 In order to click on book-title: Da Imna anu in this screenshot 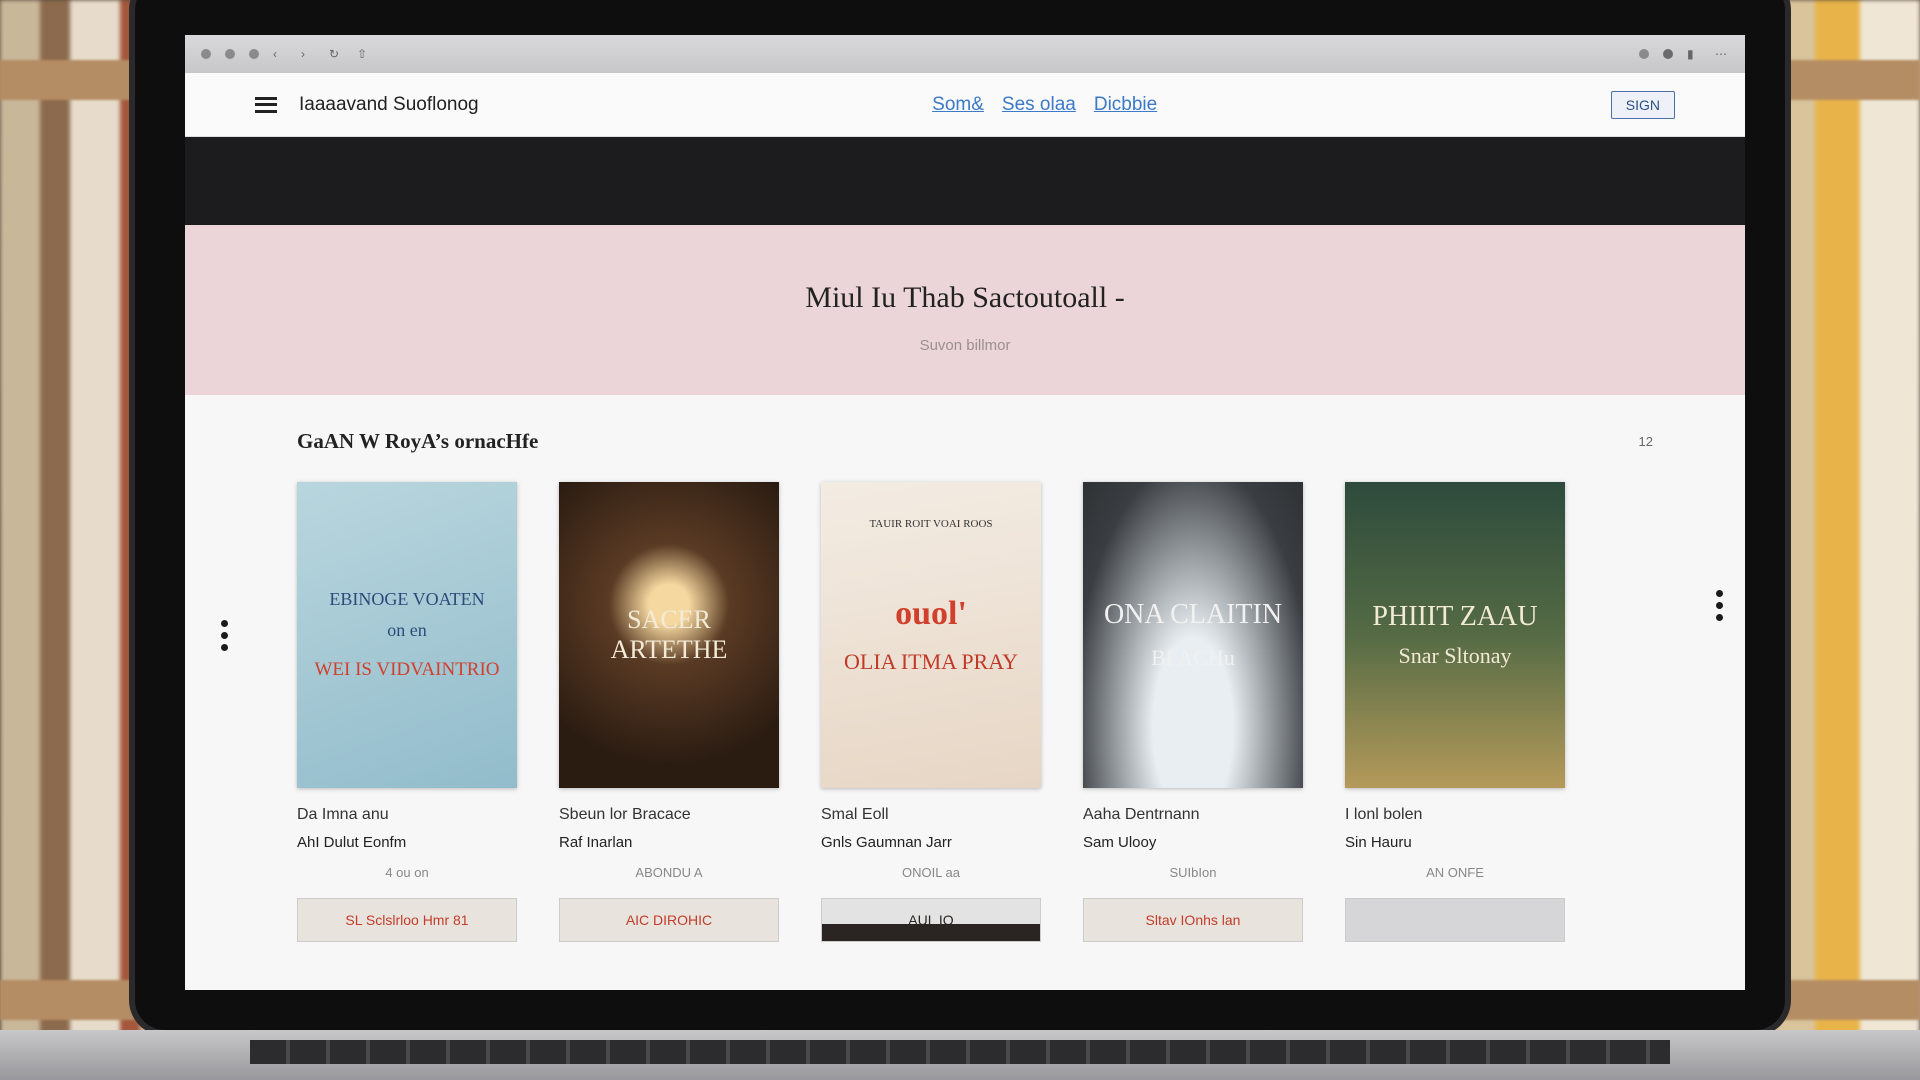, I will do `click(407, 815)`.